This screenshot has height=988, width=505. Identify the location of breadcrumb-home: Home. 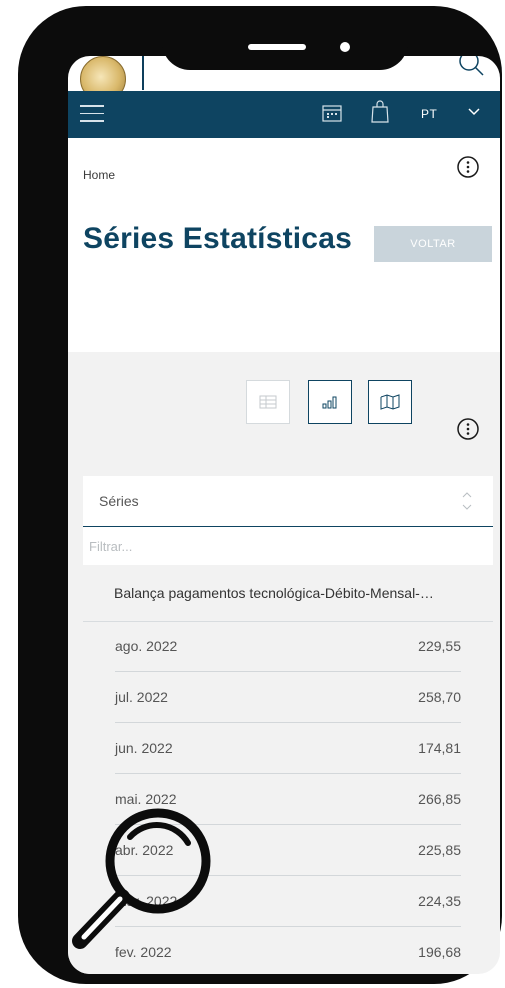
(99, 175).